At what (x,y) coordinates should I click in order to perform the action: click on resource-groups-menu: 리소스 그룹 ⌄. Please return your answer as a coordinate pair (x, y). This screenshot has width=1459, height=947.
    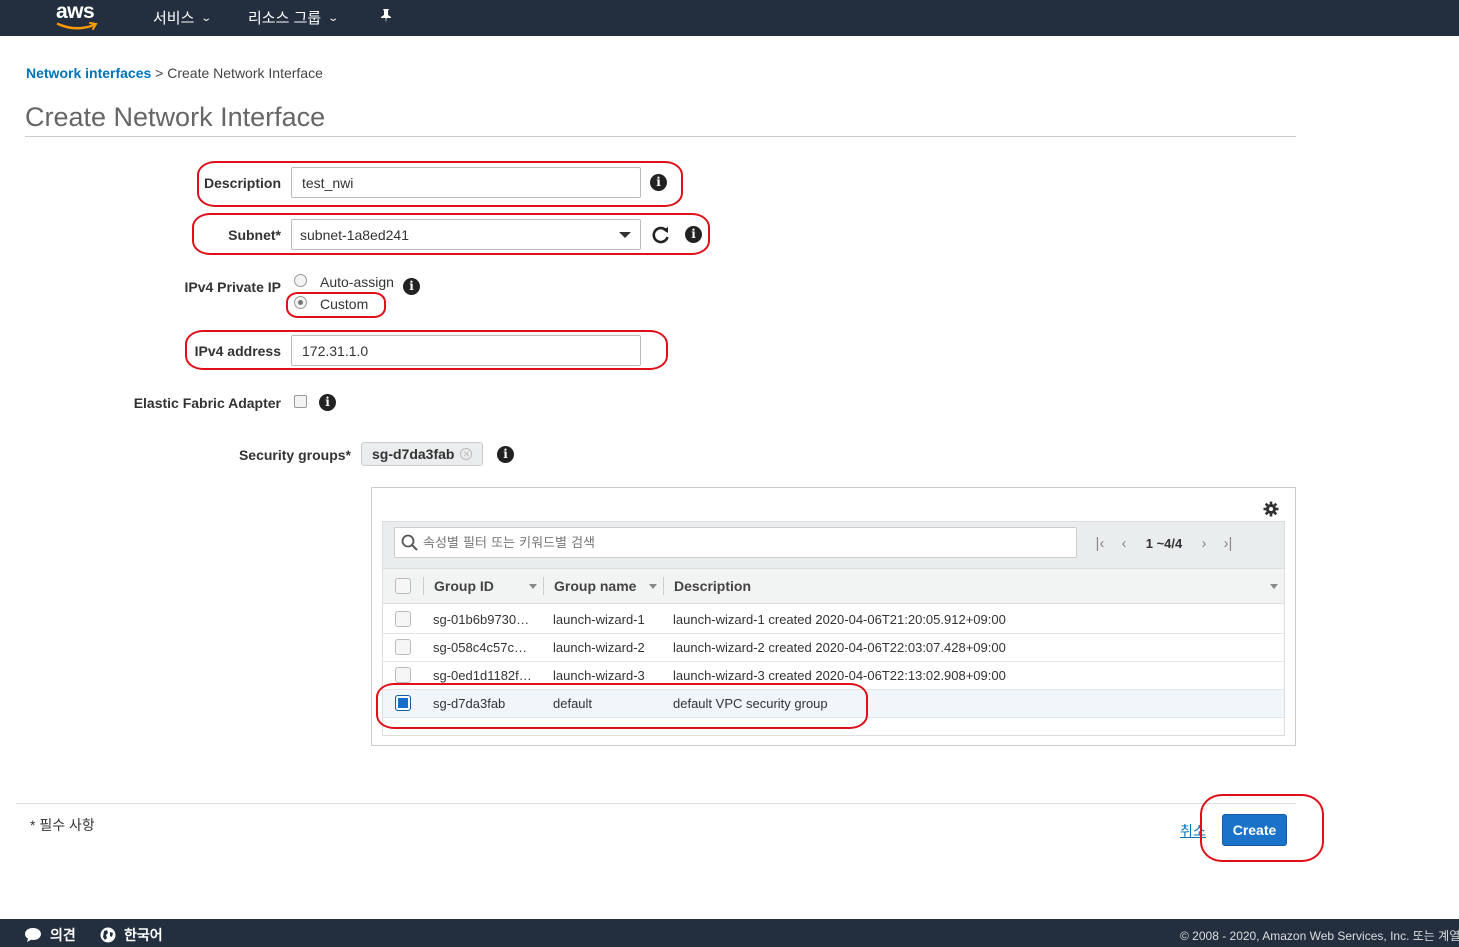
    Looking at the image, I should click on (294, 17).